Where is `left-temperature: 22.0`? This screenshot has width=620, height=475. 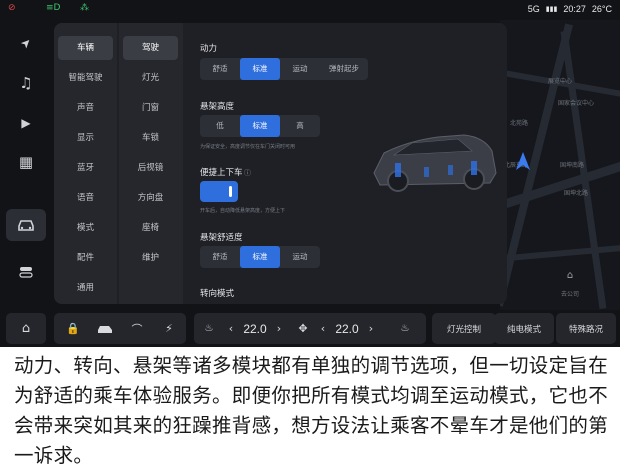 left-temperature: 22.0 is located at coordinates (255, 328).